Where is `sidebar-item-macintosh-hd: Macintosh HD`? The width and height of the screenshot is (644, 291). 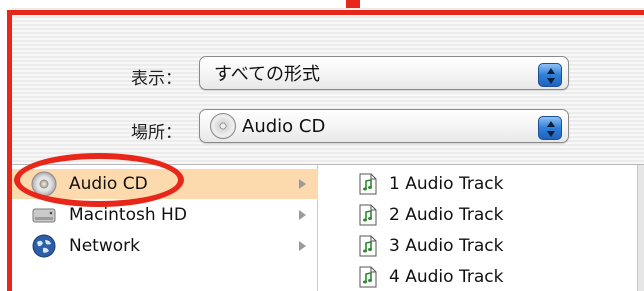
sidebar-item-macintosh-hd: Macintosh HD is located at coordinates (164, 215).